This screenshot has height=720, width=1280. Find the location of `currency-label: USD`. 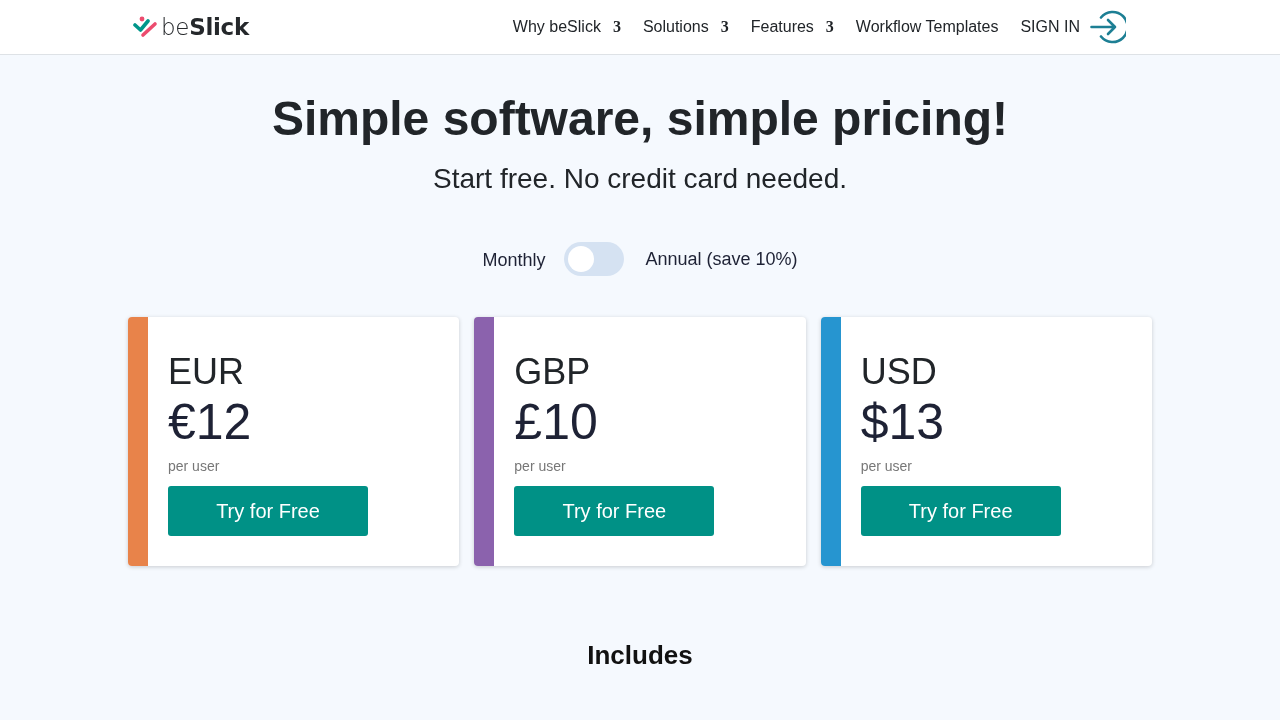

currency-label: USD is located at coordinates (898, 371).